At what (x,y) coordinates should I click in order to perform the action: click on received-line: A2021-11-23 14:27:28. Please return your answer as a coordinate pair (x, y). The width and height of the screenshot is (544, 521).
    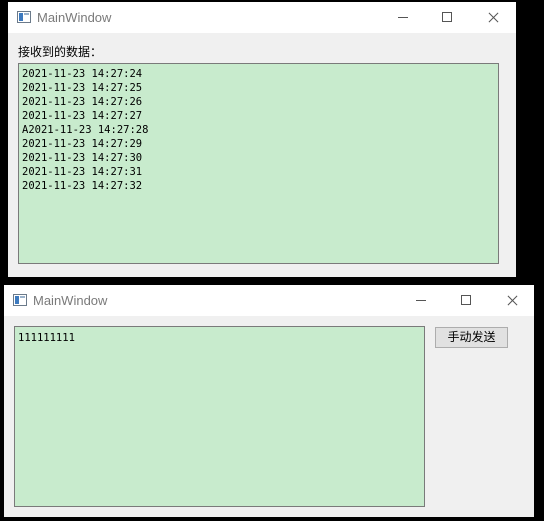
    Looking at the image, I should click on (85, 130).